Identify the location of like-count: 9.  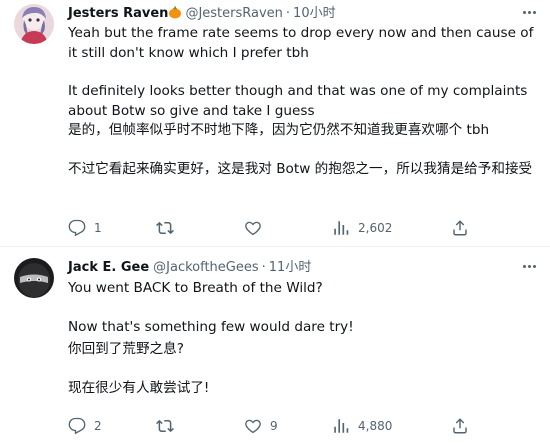
(274, 426).